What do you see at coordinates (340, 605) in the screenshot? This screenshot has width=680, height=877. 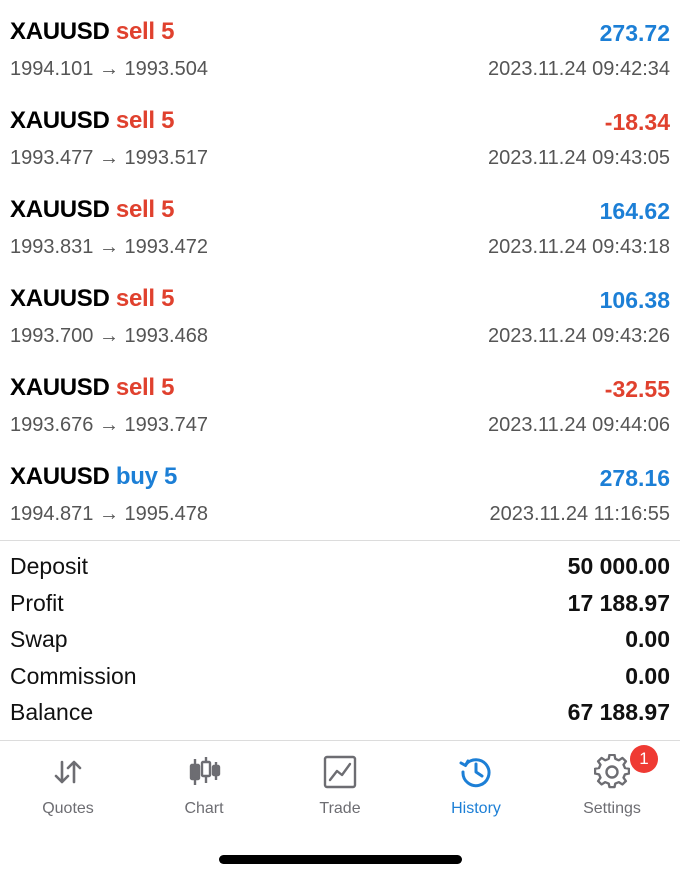 I see `summary-row-profit: Profit 17 188.97` at bounding box center [340, 605].